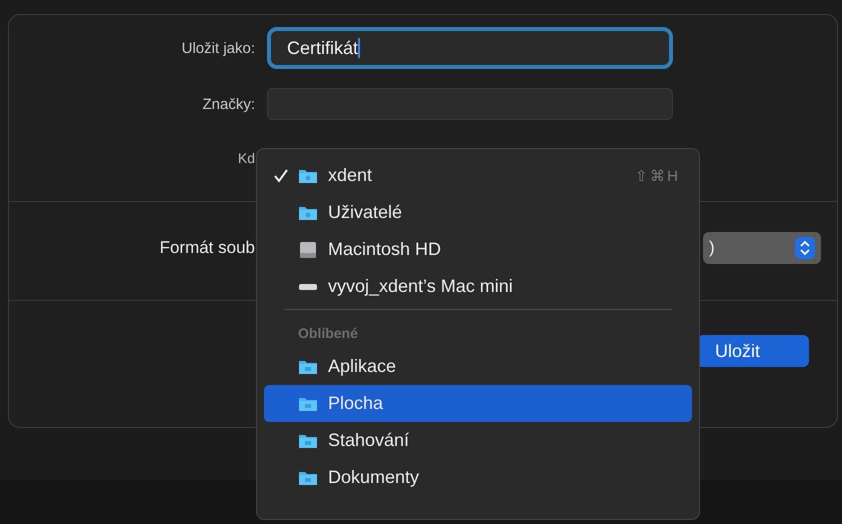 This screenshot has width=842, height=524. I want to click on field-label: Značky:, so click(228, 104).